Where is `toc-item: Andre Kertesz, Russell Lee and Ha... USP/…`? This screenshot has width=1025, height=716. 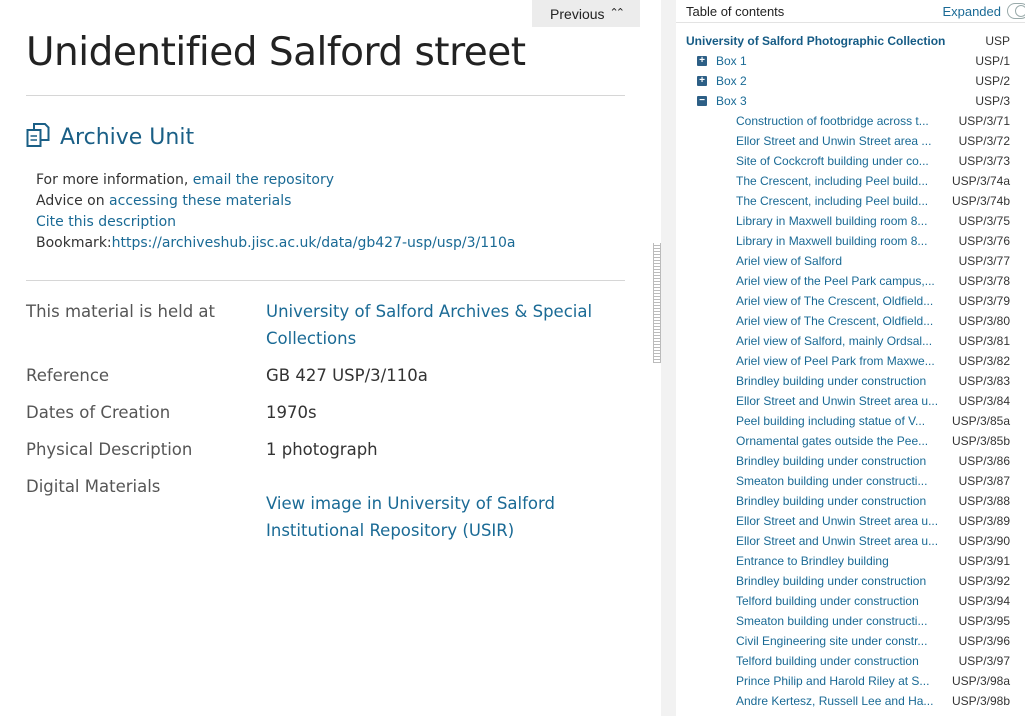
toc-item: Andre Kertesz, Russell Lee and Ha... USP/… is located at coordinates (850, 701).